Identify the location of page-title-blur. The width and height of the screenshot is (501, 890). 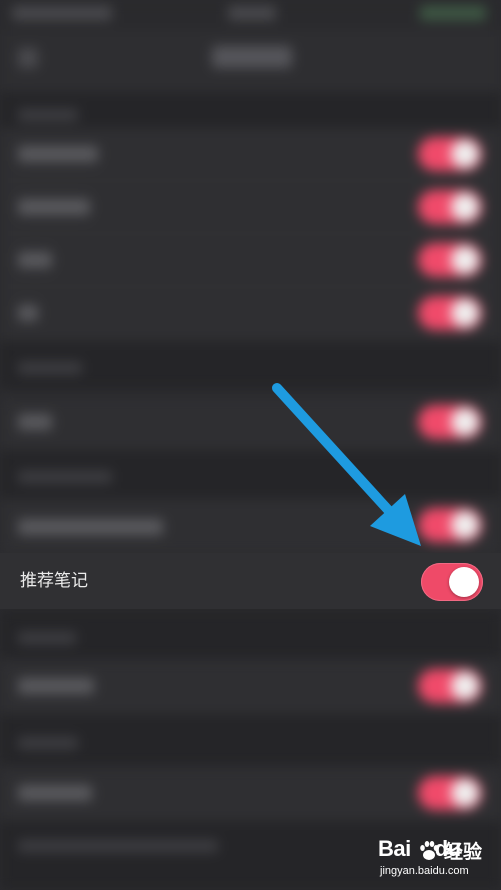
(252, 57).